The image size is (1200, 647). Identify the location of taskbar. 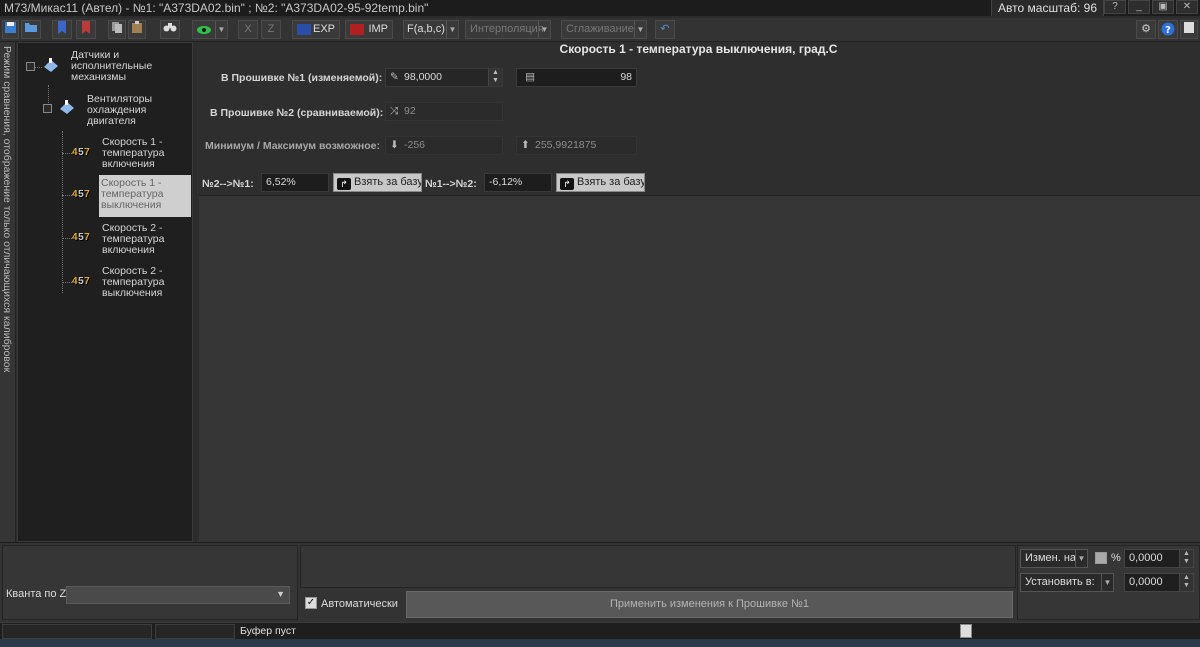
(600, 643).